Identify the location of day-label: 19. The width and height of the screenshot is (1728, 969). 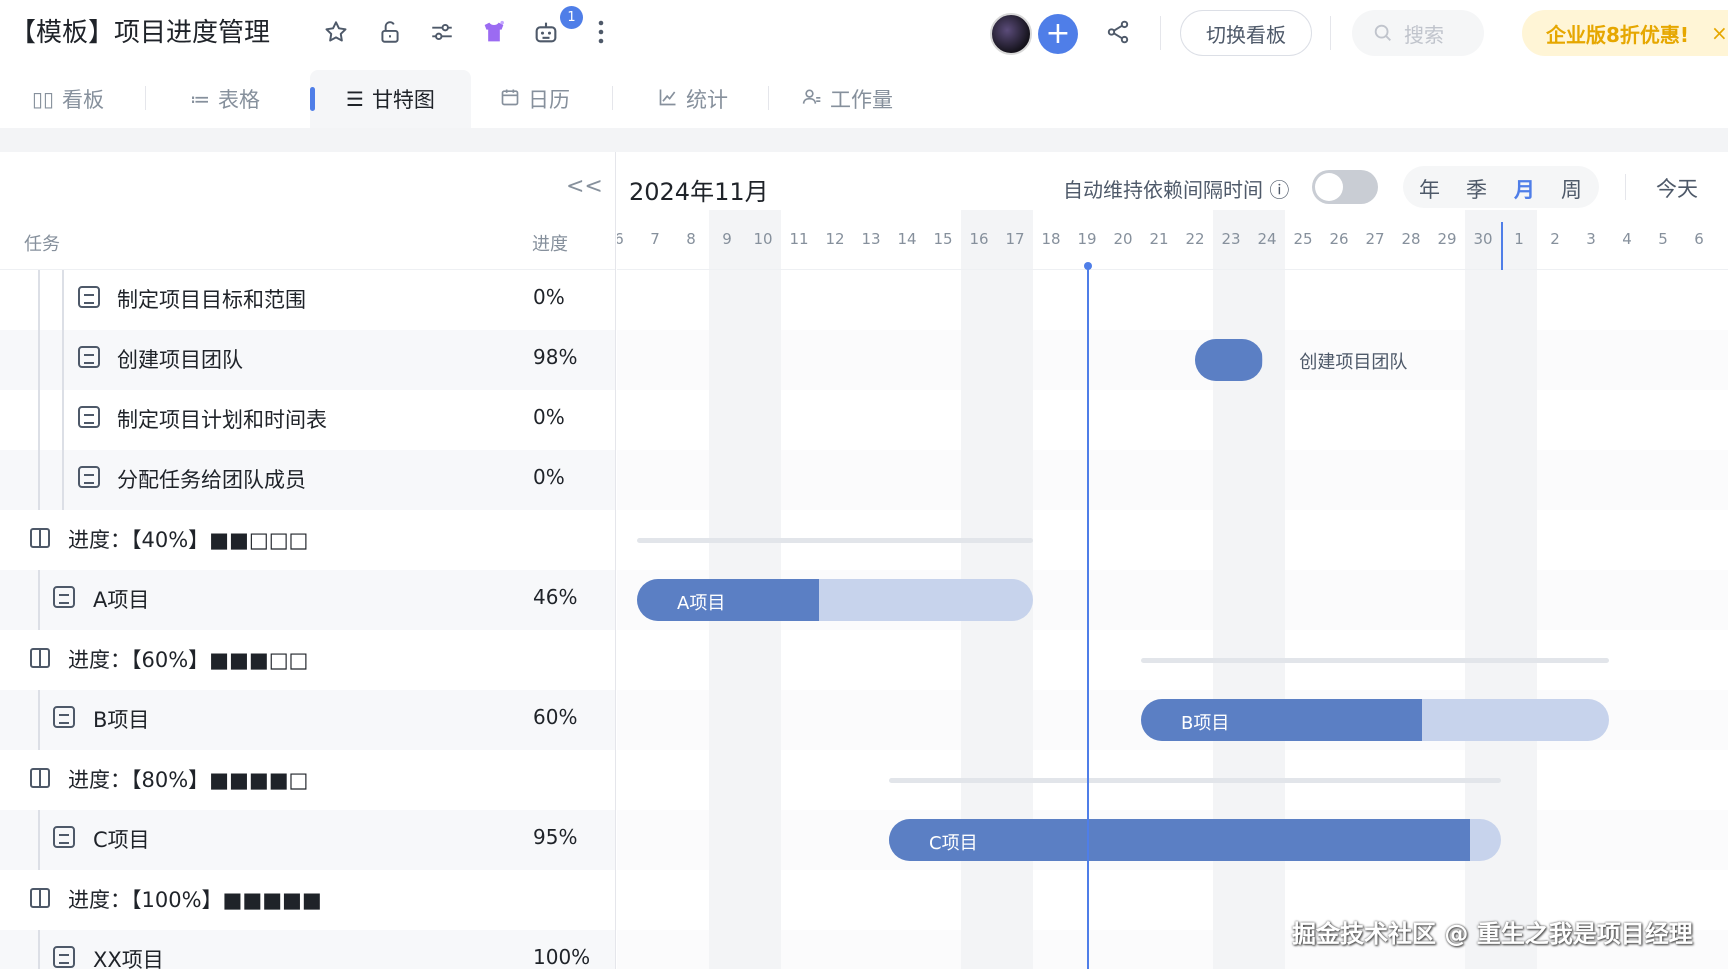
(1087, 239).